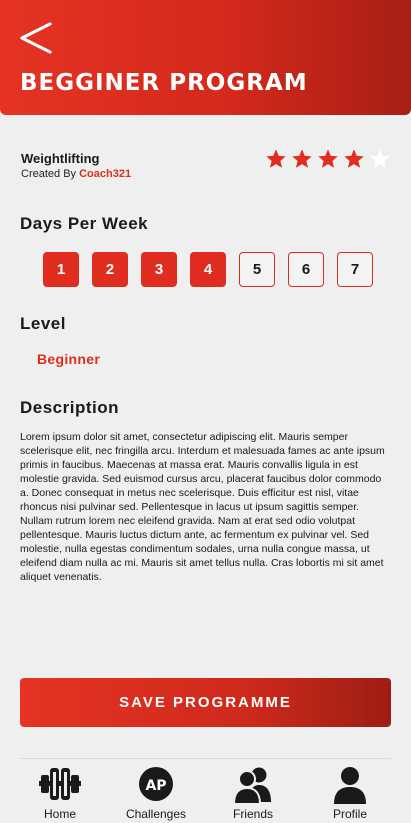 The image size is (411, 823). Describe the element at coordinates (257, 269) in the screenshot. I see `day-button-5: 5` at that location.